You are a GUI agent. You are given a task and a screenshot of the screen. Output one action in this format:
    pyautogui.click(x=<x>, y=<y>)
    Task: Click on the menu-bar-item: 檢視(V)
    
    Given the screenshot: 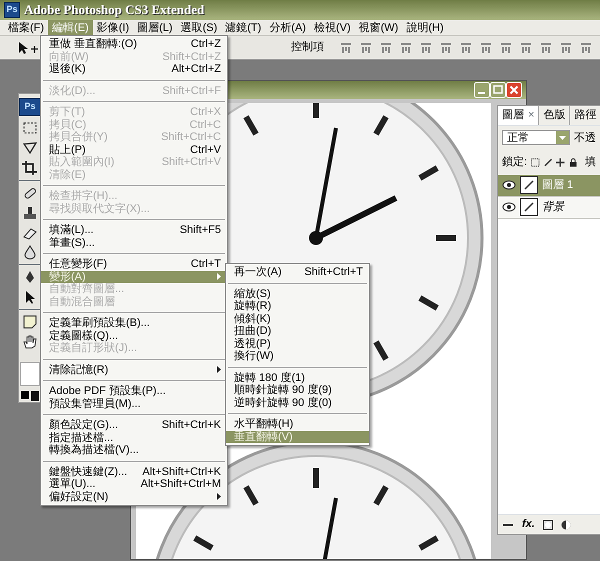 What is the action you would take?
    pyautogui.click(x=332, y=28)
    